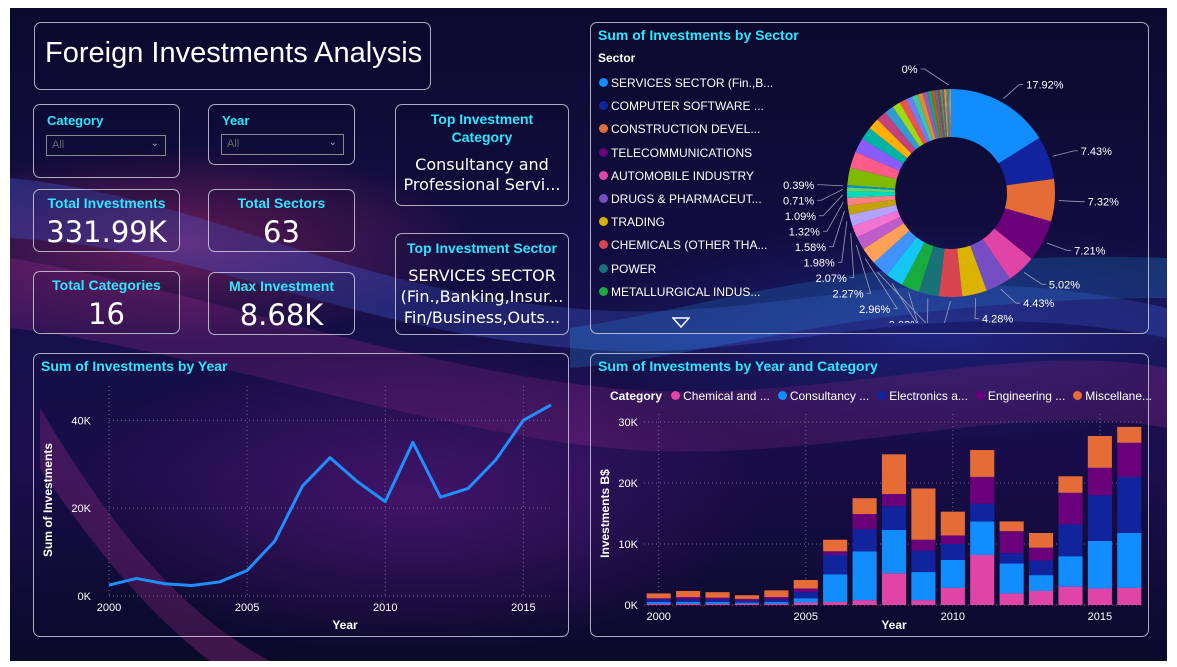  I want to click on caret-down-icon, so click(681, 322).